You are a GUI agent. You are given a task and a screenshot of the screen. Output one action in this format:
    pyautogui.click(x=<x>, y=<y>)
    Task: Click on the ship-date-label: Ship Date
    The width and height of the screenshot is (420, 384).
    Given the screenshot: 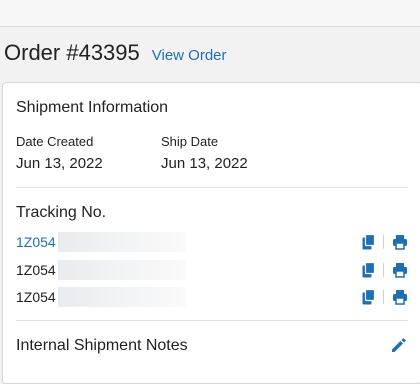 What is the action you would take?
    pyautogui.click(x=190, y=141)
    